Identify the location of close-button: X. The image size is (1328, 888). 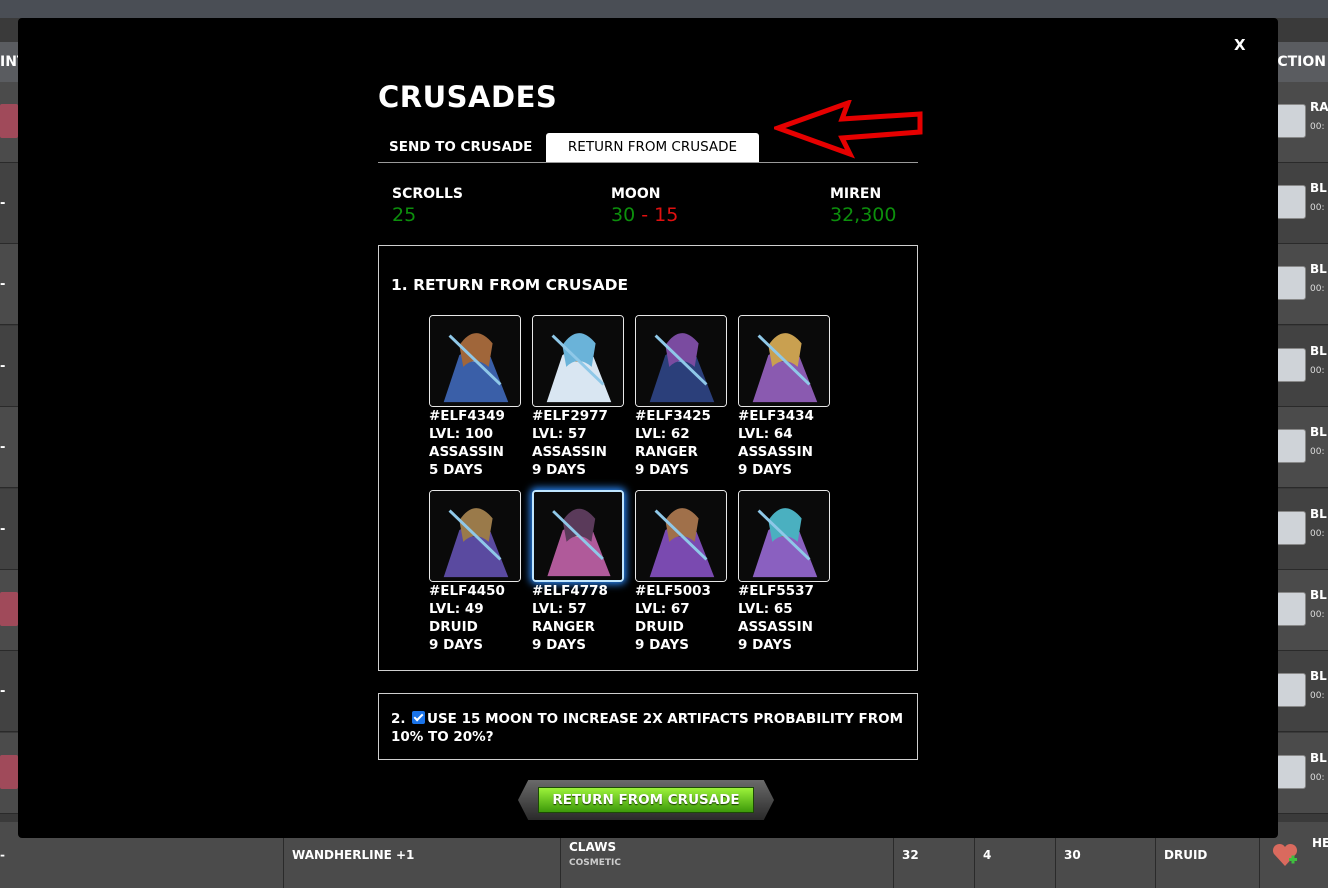
(1240, 45).